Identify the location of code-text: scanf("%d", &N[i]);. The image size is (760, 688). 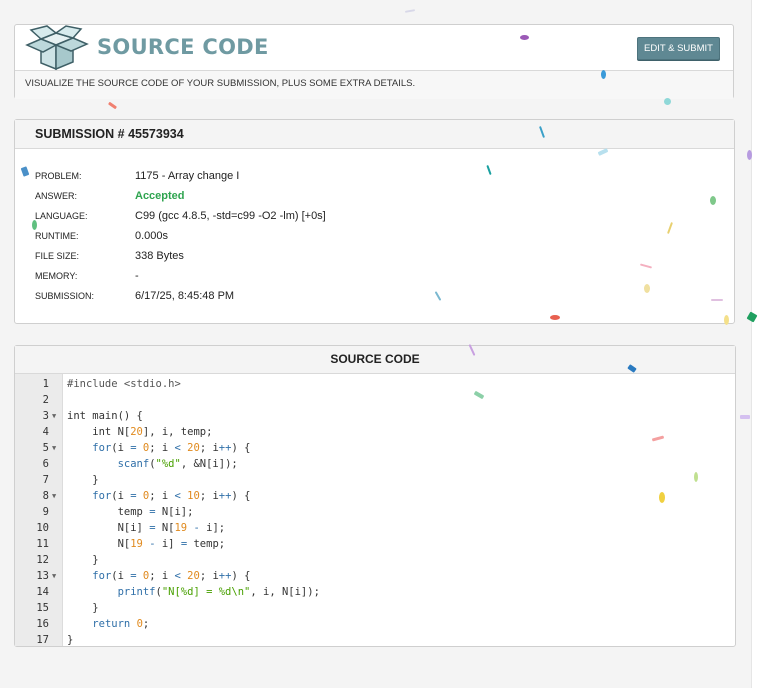
(177, 464).